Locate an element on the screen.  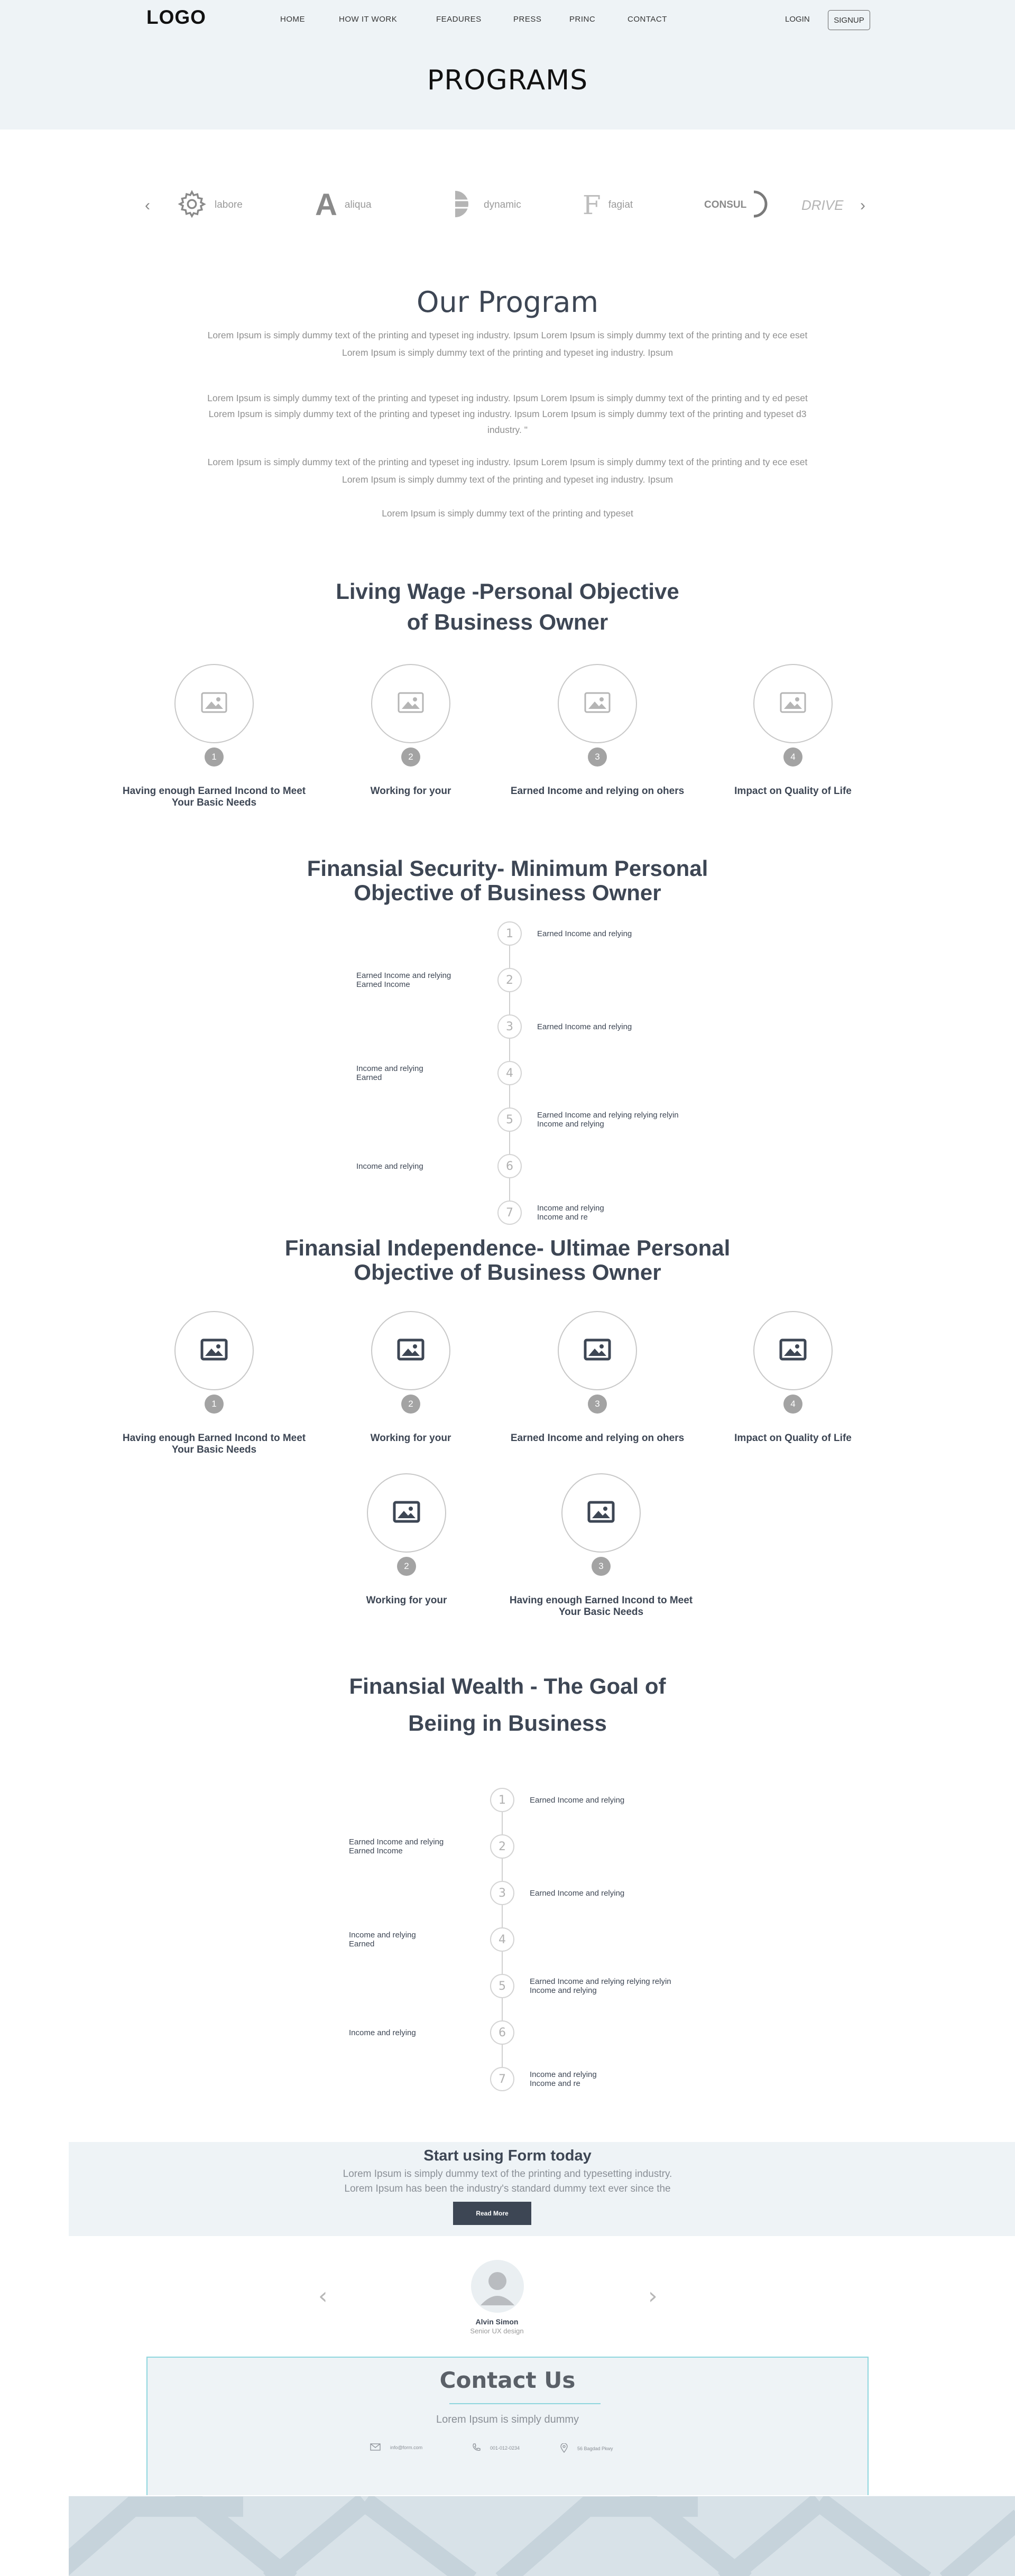
timeline-step-number: 5 is located at coordinates (509, 1119).